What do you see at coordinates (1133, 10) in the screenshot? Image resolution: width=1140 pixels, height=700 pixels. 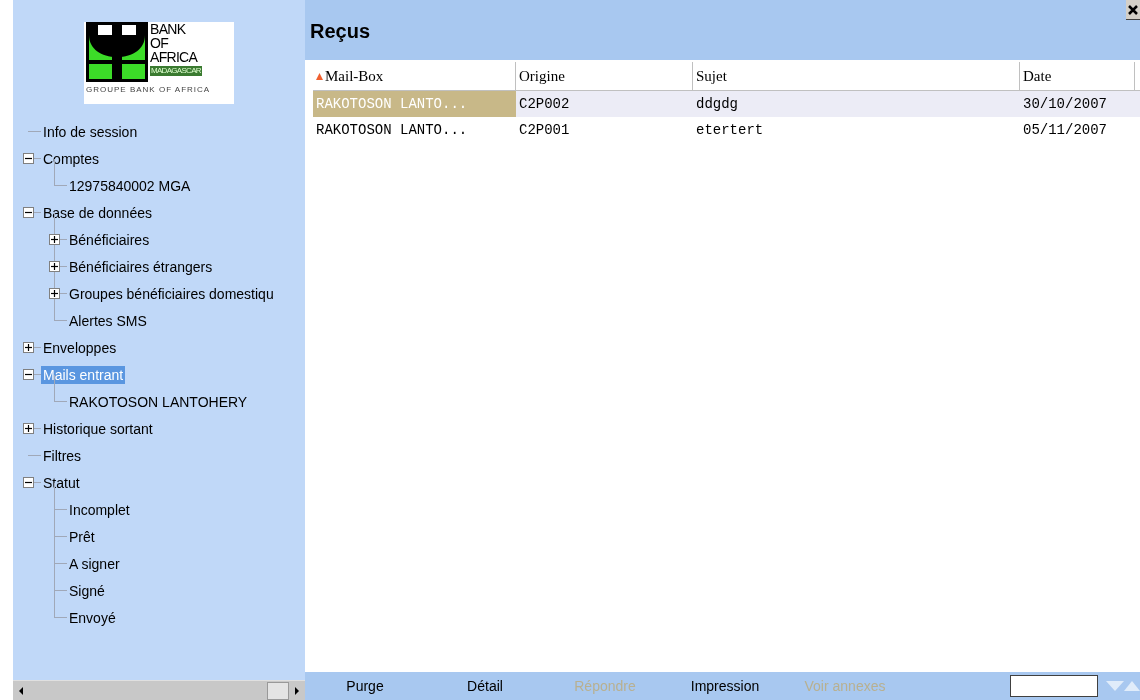 I see `close-button` at bounding box center [1133, 10].